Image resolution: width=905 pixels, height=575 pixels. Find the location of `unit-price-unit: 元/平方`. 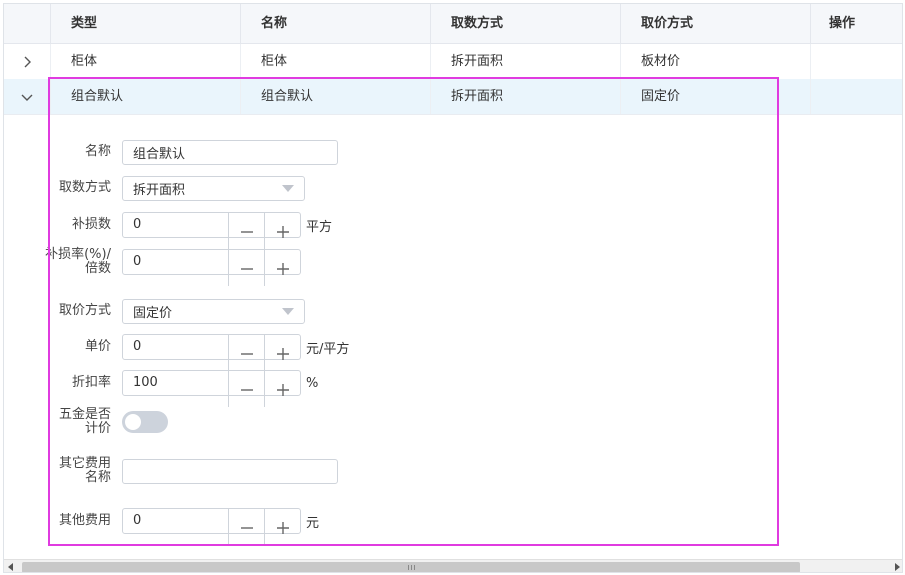

unit-price-unit: 元/平方 is located at coordinates (328, 349).